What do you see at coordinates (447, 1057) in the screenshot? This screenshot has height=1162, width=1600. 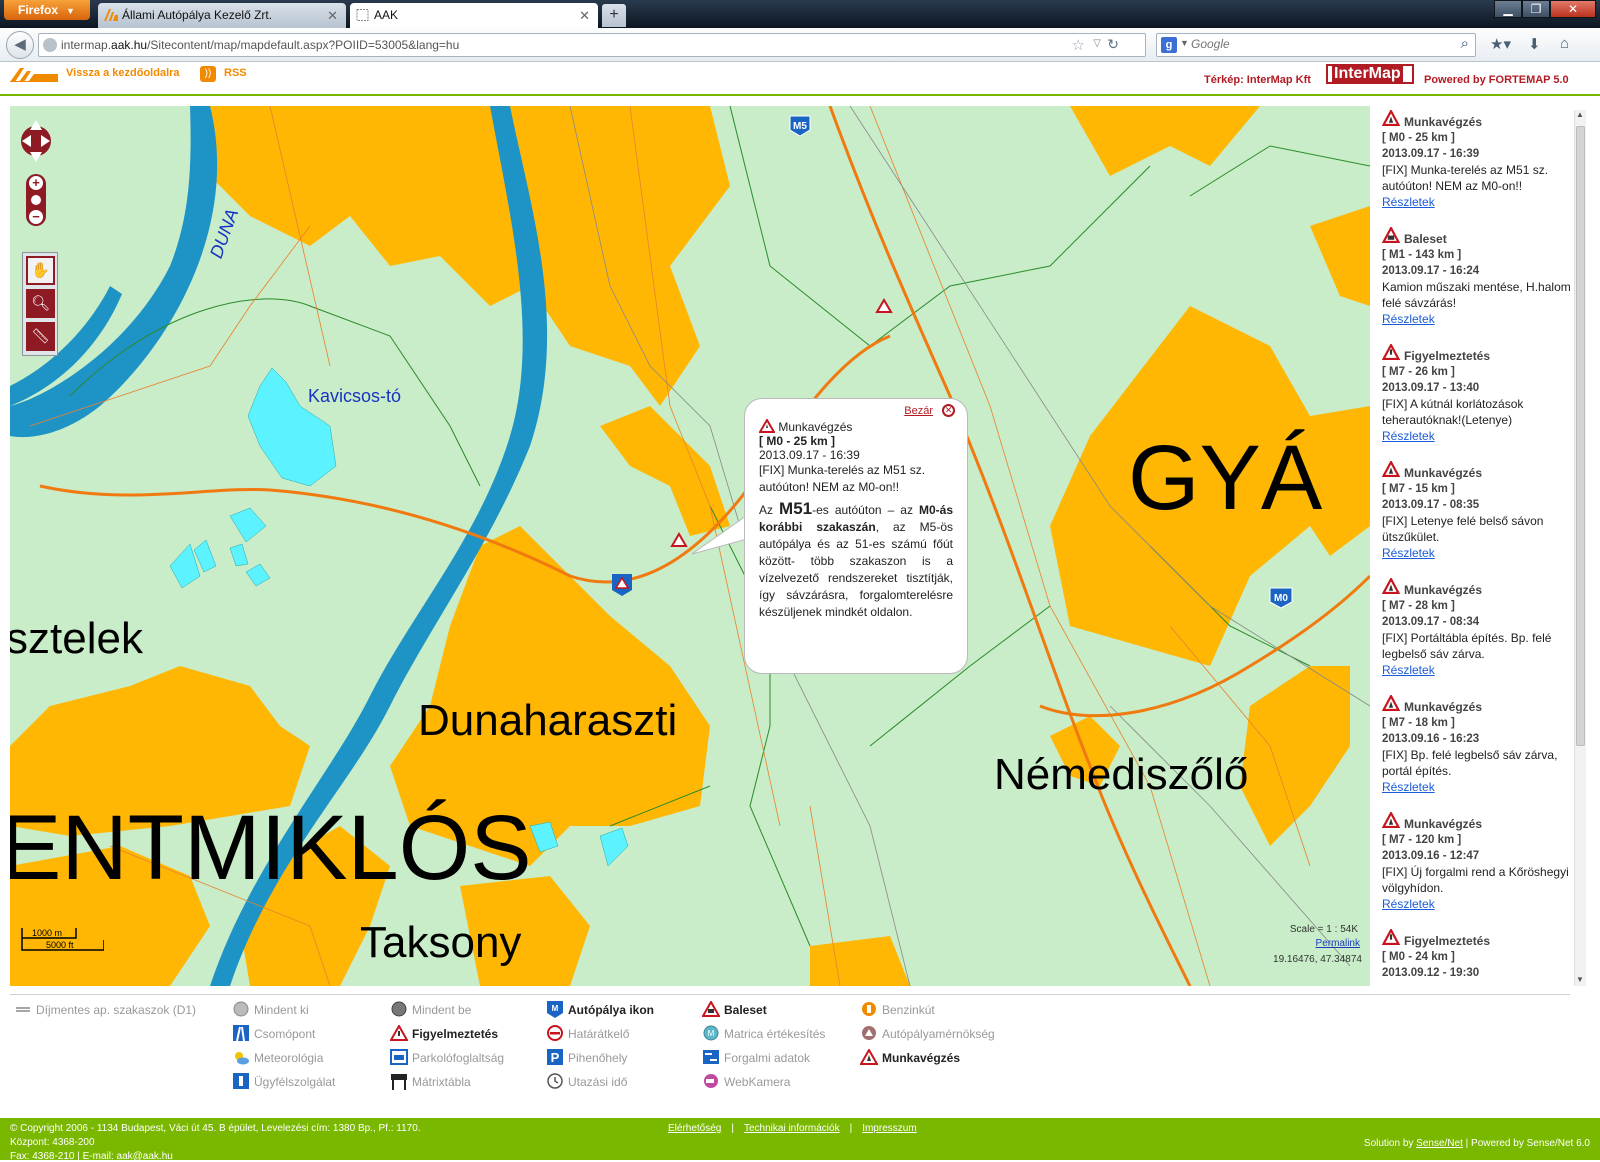 I see `legend-parking: Parkolófoglaltság` at bounding box center [447, 1057].